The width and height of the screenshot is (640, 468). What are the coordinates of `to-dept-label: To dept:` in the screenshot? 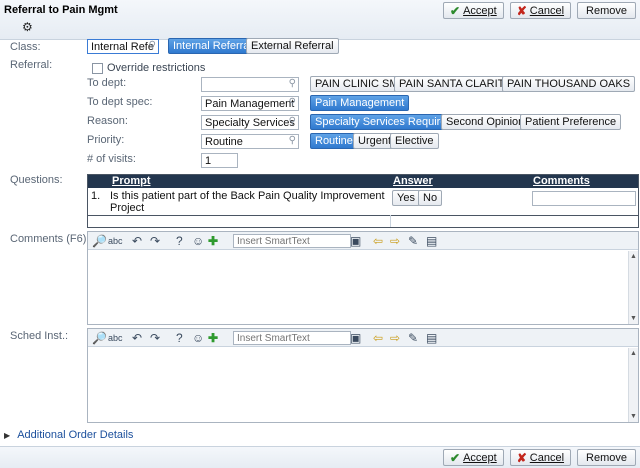 It's located at (107, 83).